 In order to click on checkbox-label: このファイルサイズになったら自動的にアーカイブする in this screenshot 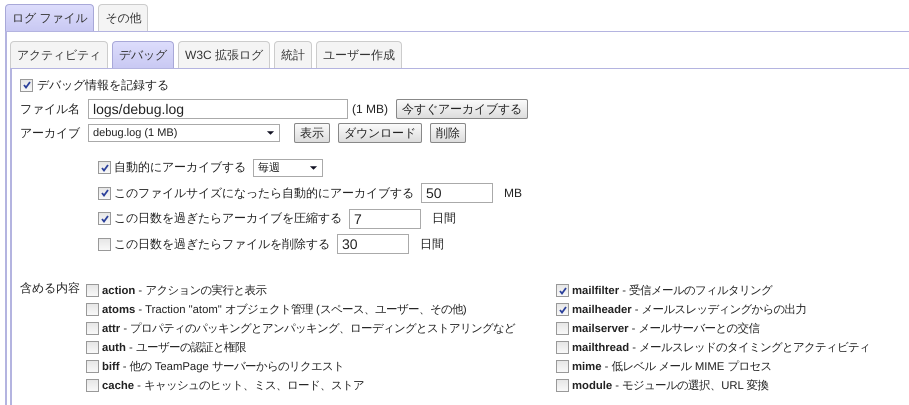, I will do `click(264, 193)`.